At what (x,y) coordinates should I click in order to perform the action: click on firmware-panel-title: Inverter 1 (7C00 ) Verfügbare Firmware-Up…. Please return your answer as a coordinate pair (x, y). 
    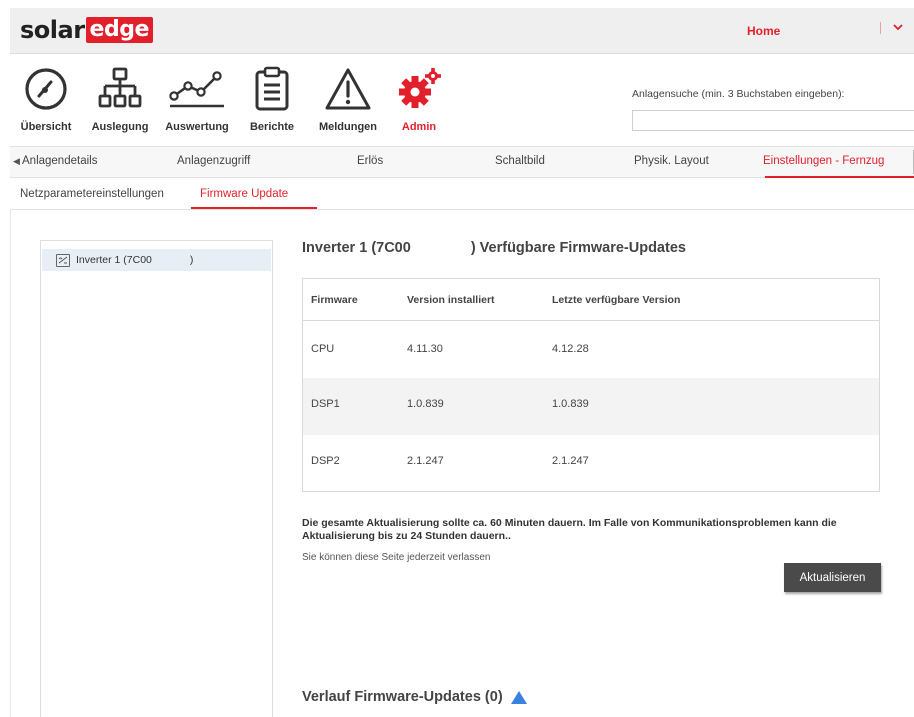
    Looking at the image, I should click on (494, 248).